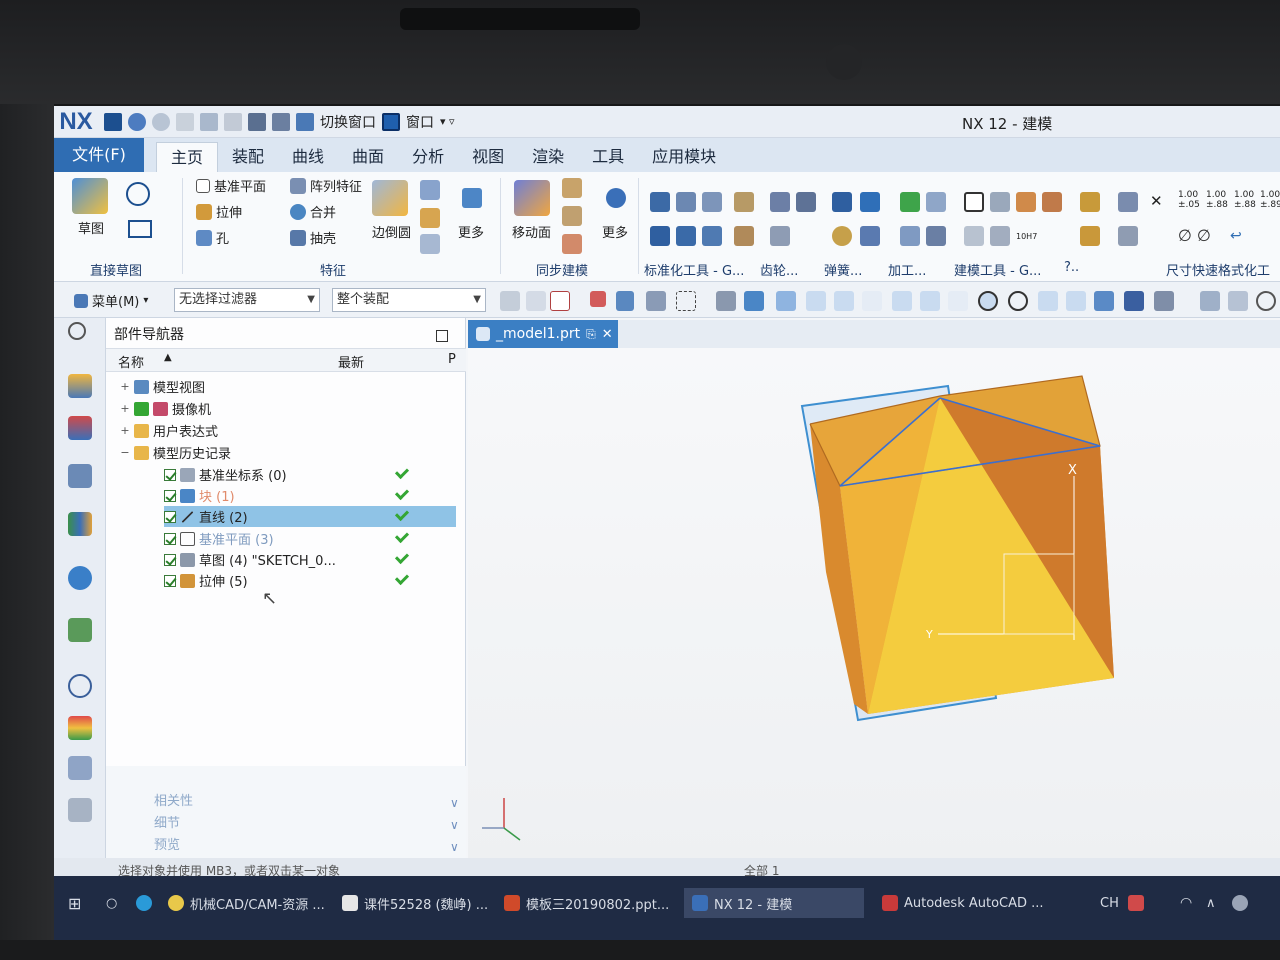  I want to click on tree-node-user-expressions: + 用户表达式, so click(169, 430).